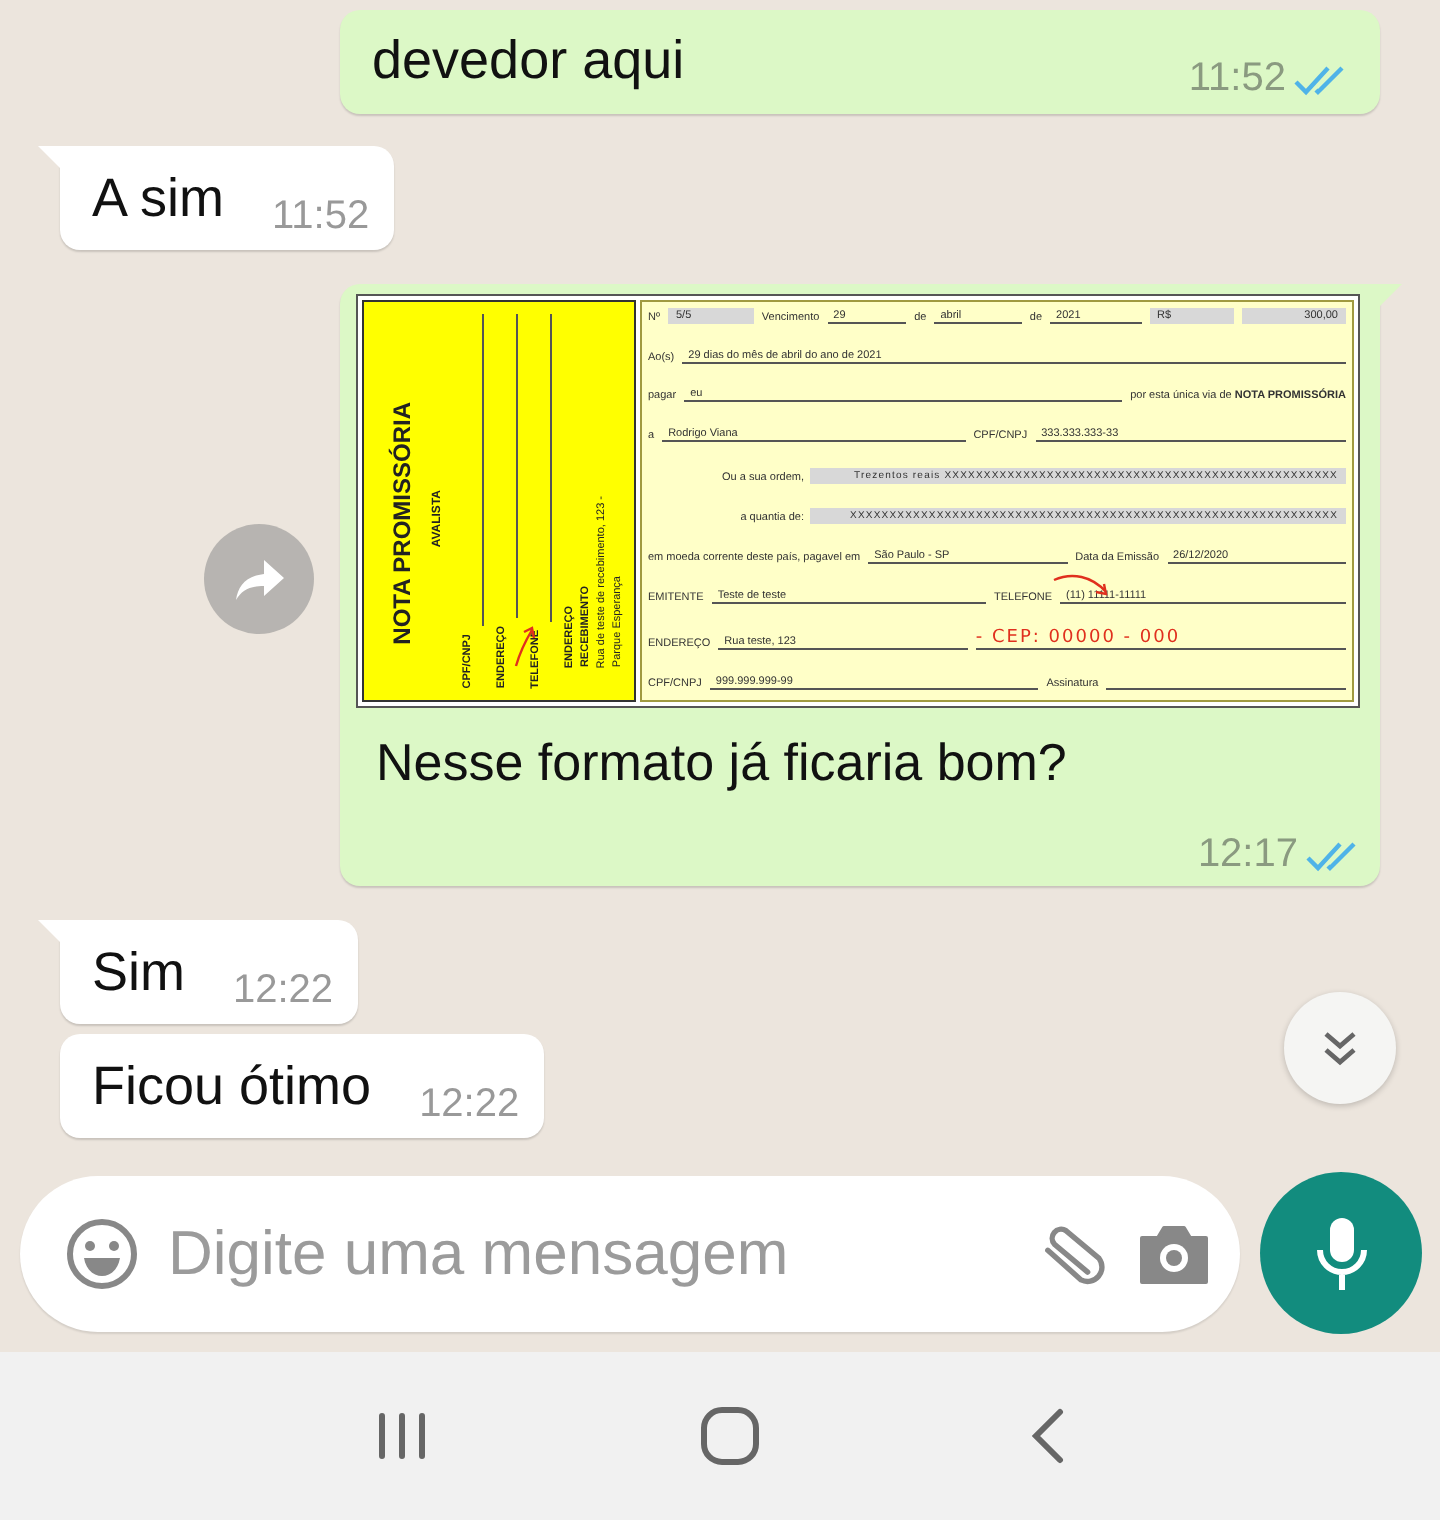 This screenshot has width=1440, height=1520. I want to click on message-field: Digite uma mensagem, so click(630, 1253).